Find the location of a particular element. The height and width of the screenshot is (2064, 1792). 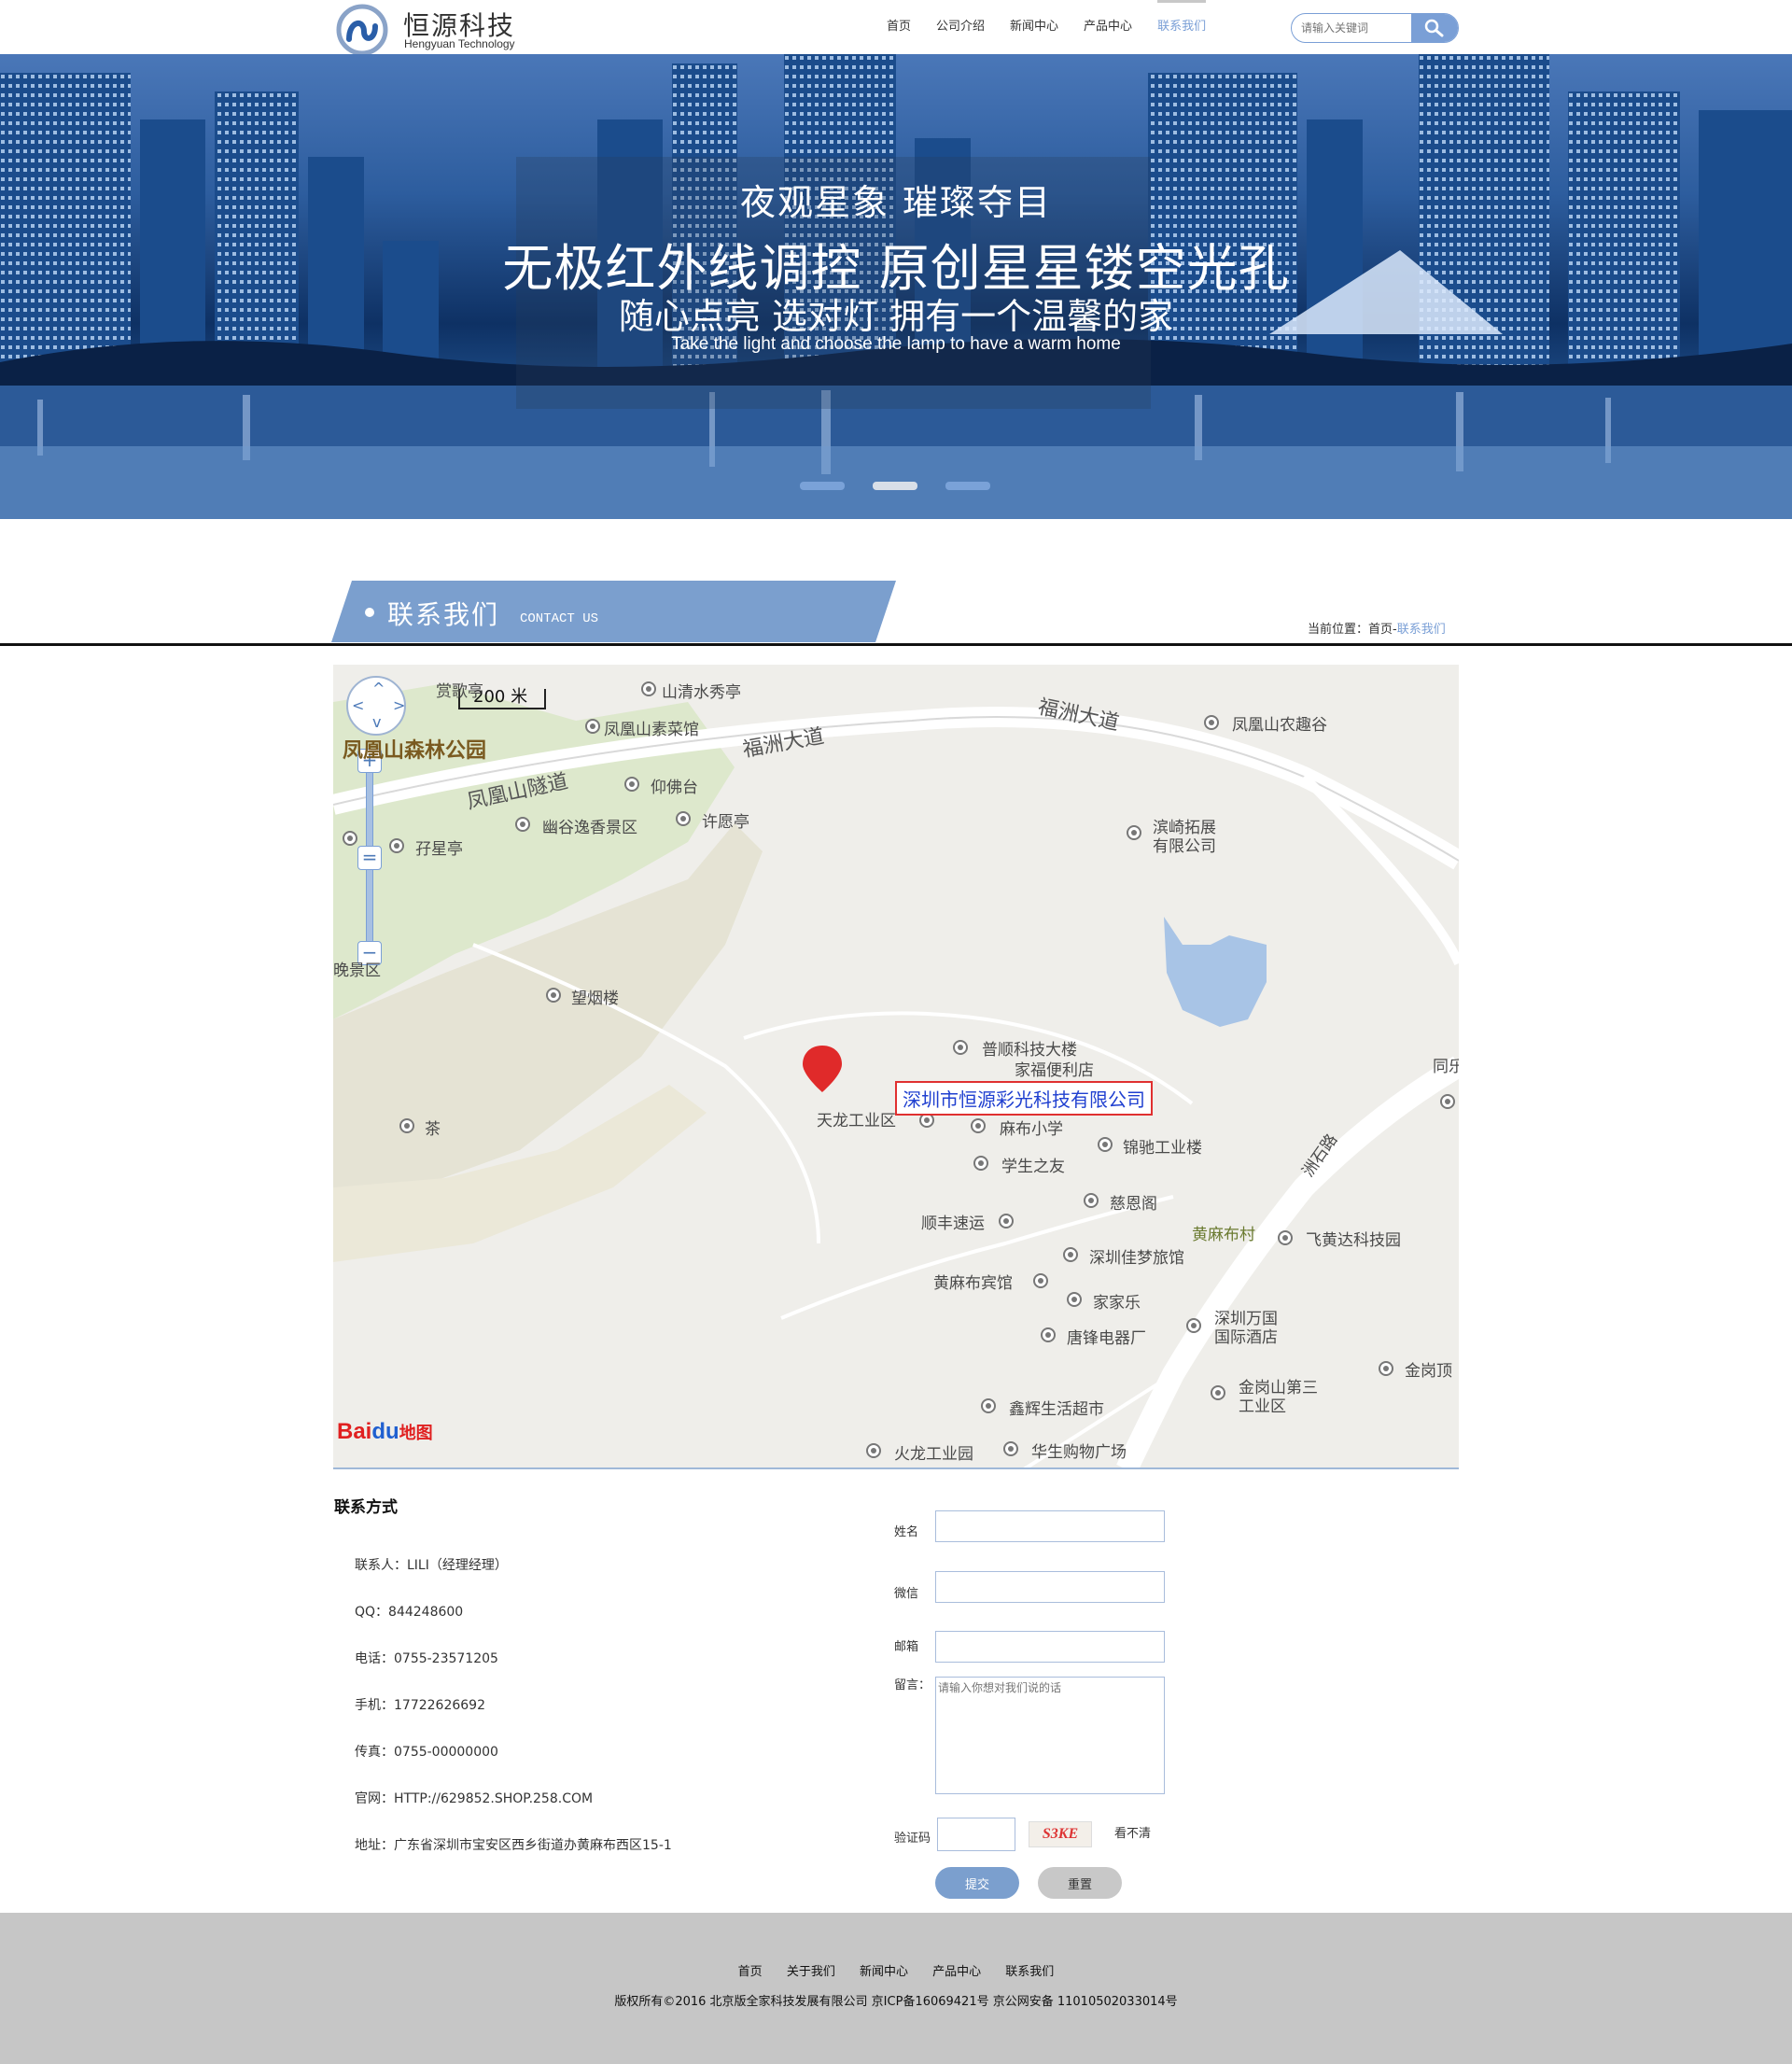

breadcrumb-current: 联系我们 is located at coordinates (1421, 630).